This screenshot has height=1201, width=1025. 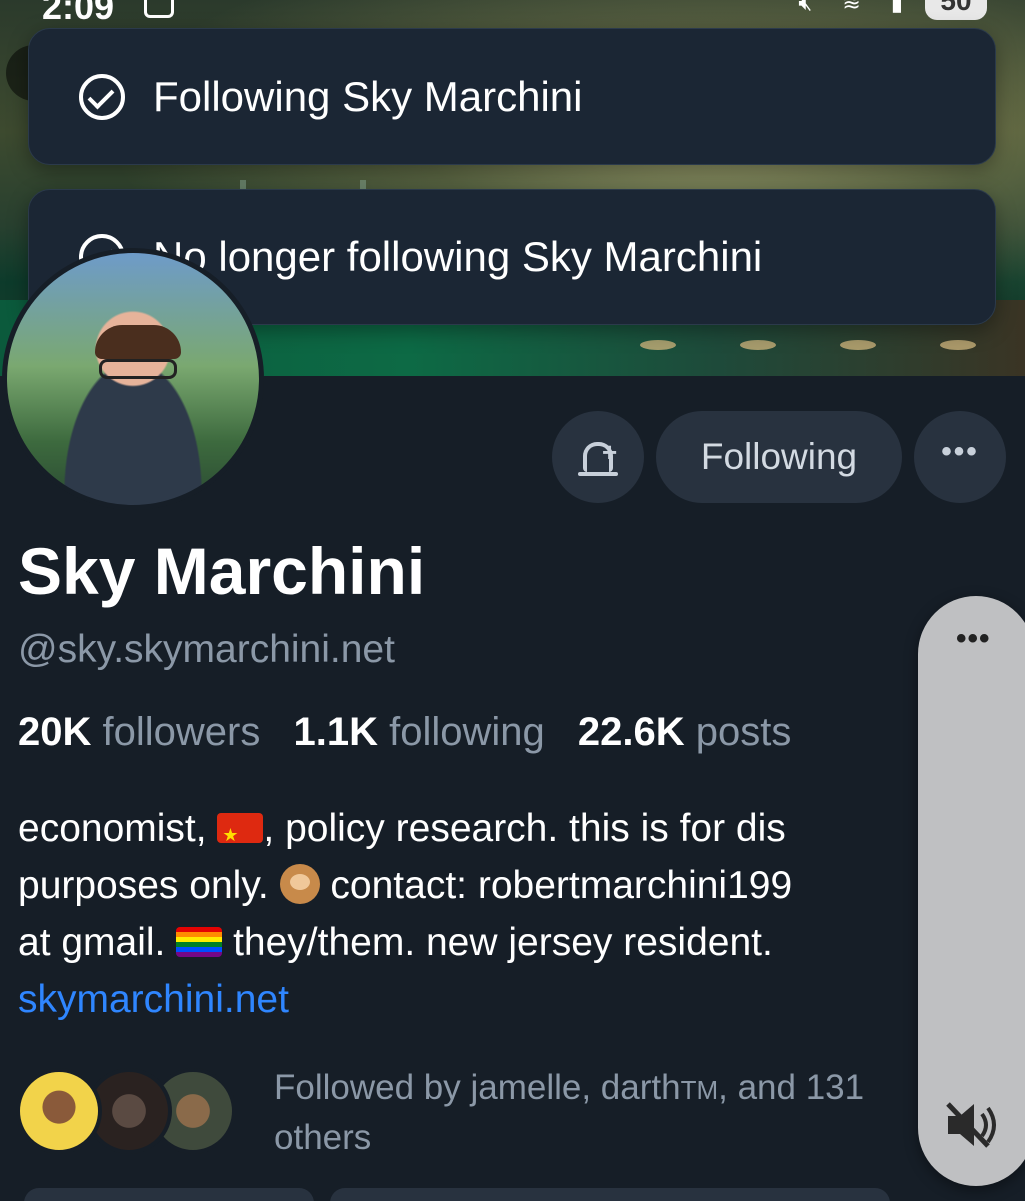 What do you see at coordinates (458, 256) in the screenshot?
I see `toast-text: No longer following Sky Marchini` at bounding box center [458, 256].